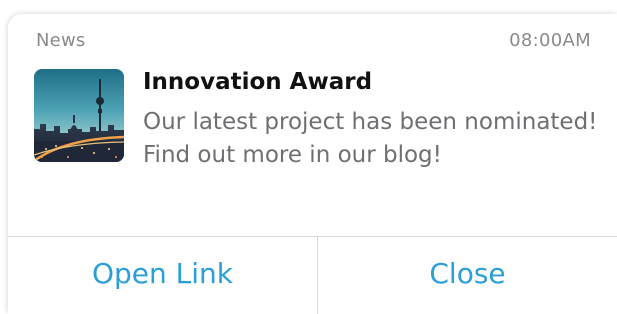 The width and height of the screenshot is (617, 314). Describe the element at coordinates (467, 275) in the screenshot. I see `close-button: Close` at that location.